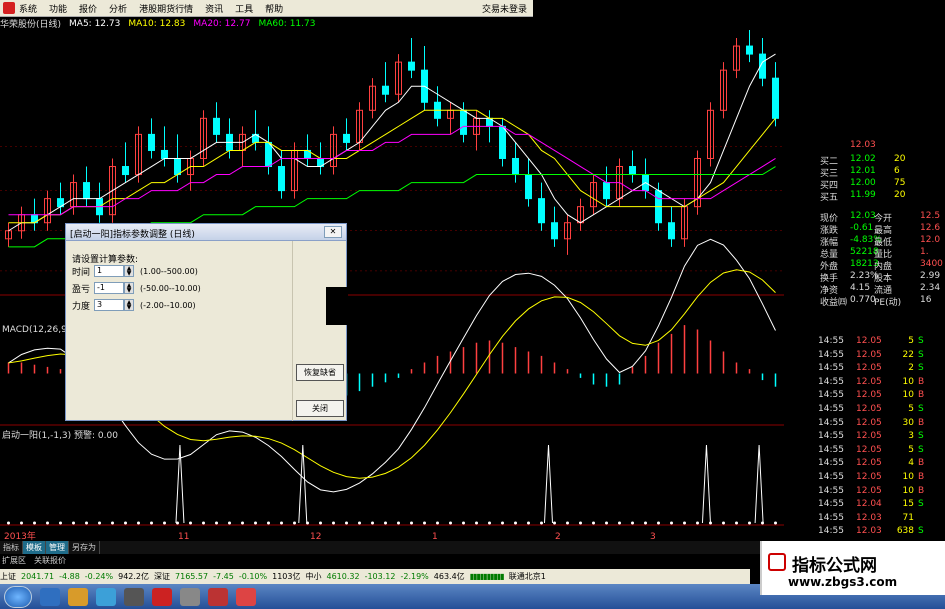 Image resolution: width=945 pixels, height=609 pixels. What do you see at coordinates (13, 560) in the screenshot?
I see `tab-extension: 扩展区` at bounding box center [13, 560].